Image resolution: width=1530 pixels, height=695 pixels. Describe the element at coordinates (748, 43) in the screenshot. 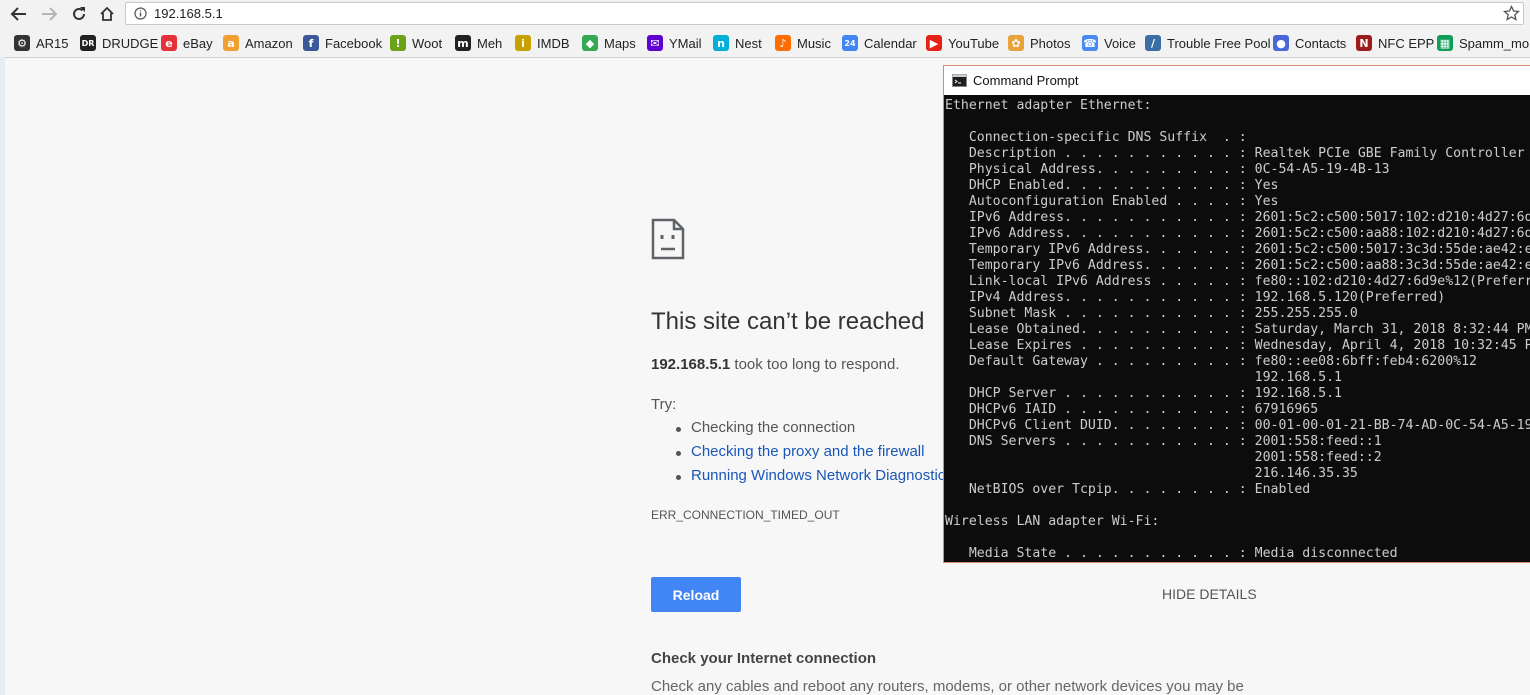

I see `bookmark-label: Nest` at that location.